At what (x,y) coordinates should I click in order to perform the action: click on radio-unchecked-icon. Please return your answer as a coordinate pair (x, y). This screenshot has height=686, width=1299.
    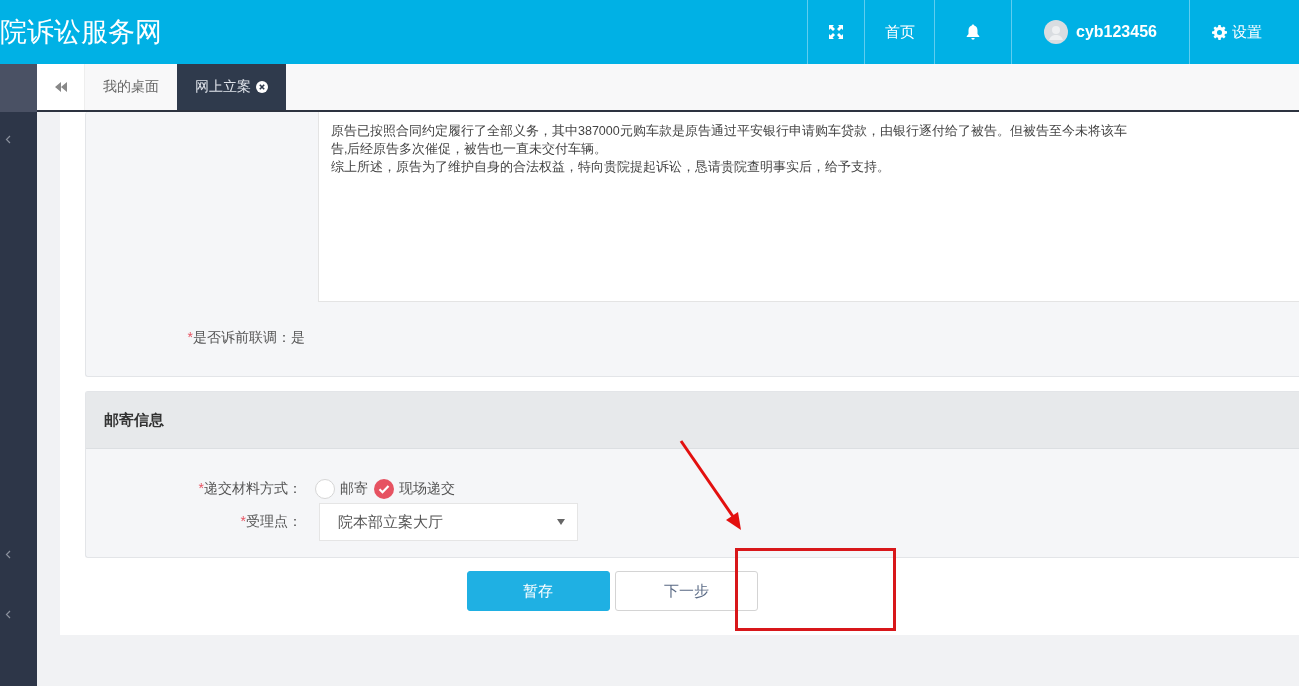
    Looking at the image, I should click on (325, 489).